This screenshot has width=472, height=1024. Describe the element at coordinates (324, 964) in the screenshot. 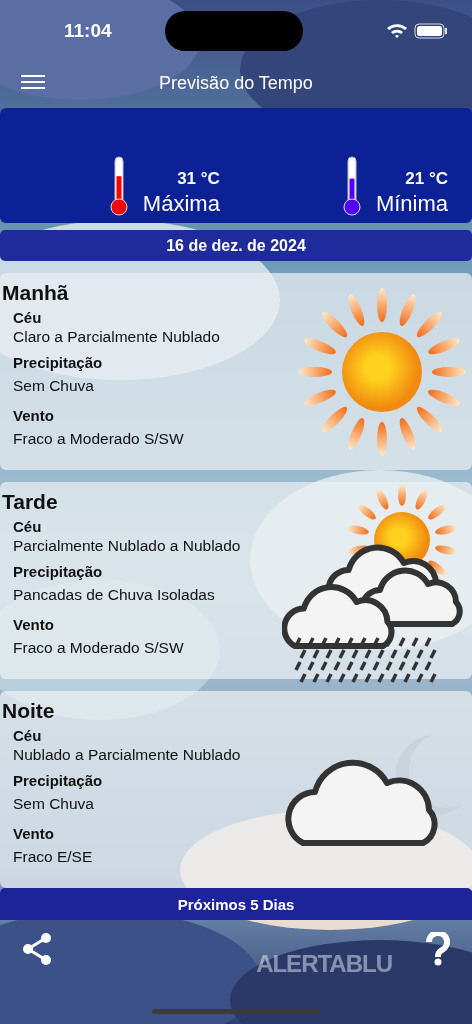

I see `app-logo: ALERTABLU` at that location.